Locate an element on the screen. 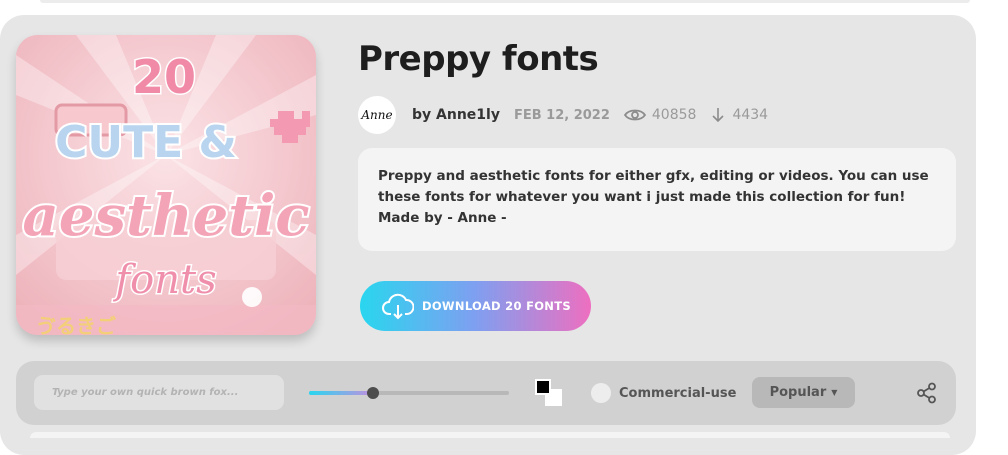 The height and width of the screenshot is (455, 1008). download-button: DOWNLOAD 20 FONTS is located at coordinates (475, 306).